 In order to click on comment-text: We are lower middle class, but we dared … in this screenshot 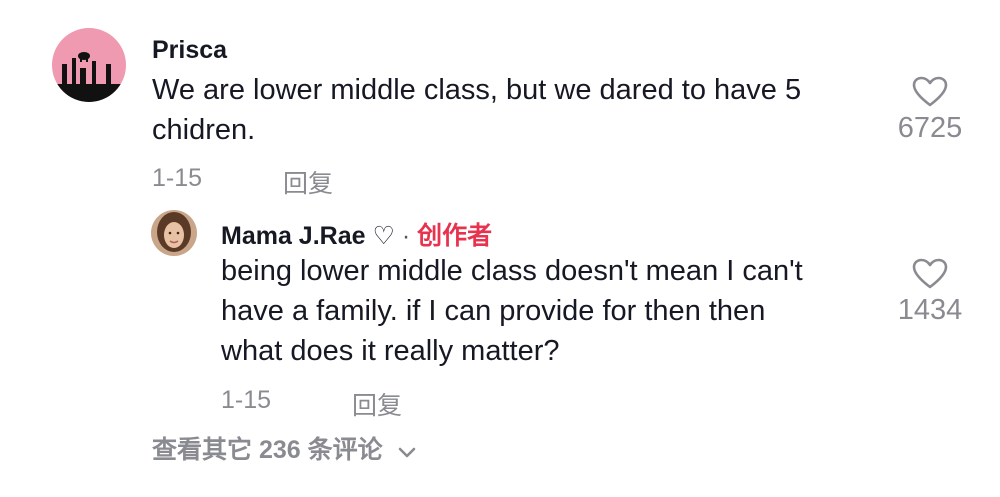, I will do `click(512, 110)`.